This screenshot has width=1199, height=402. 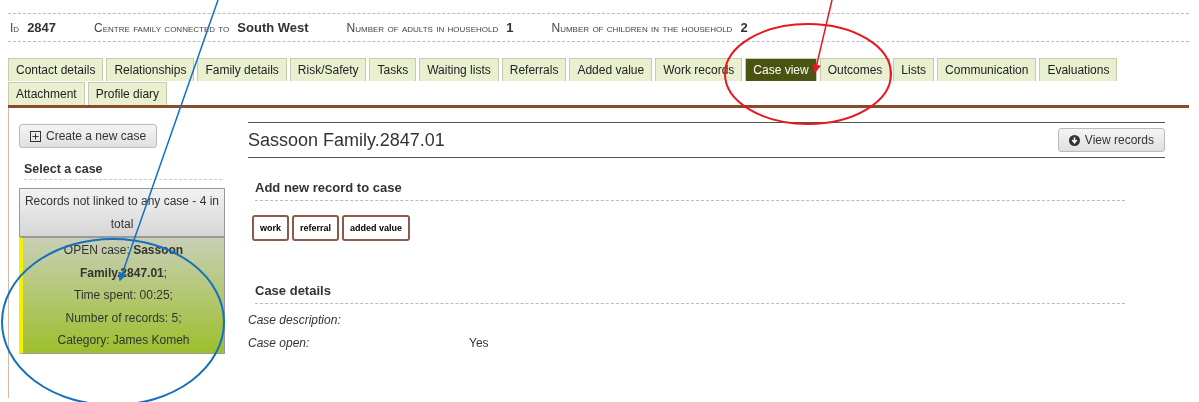 I want to click on download-icon, so click(x=1074, y=140).